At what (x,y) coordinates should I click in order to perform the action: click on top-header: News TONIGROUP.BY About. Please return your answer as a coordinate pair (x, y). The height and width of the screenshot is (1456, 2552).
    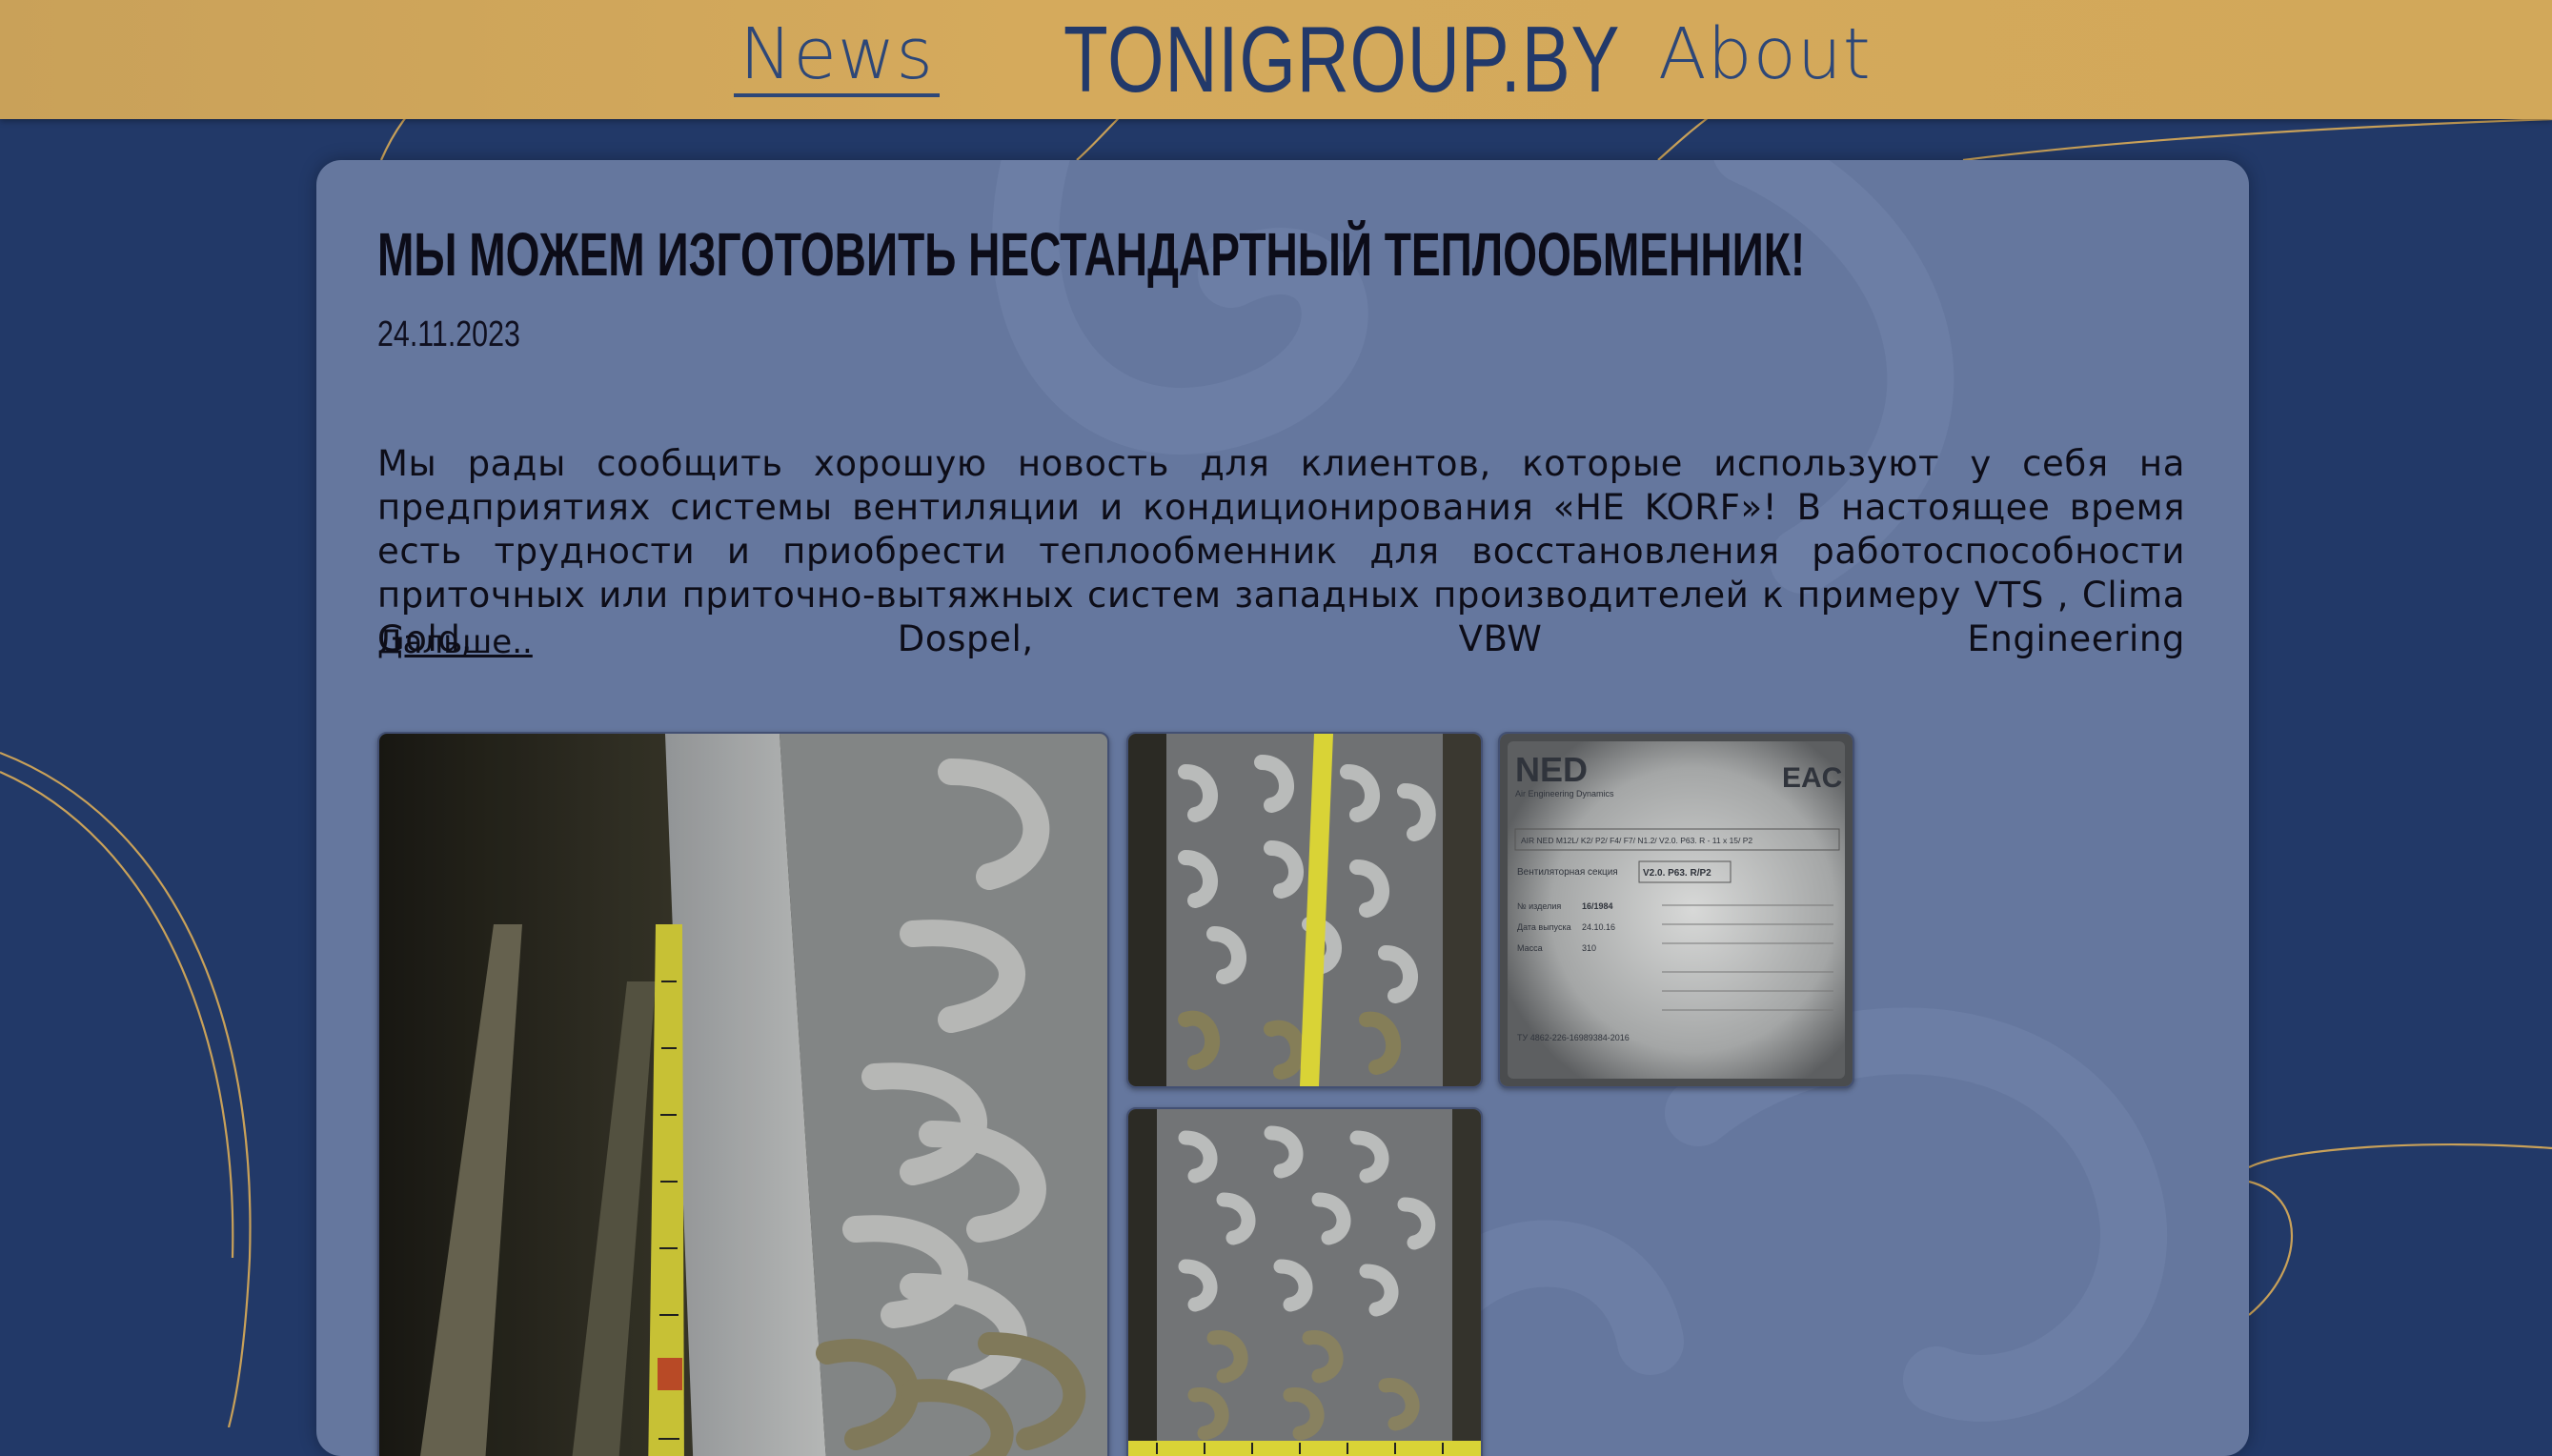
    Looking at the image, I should click on (1276, 59).